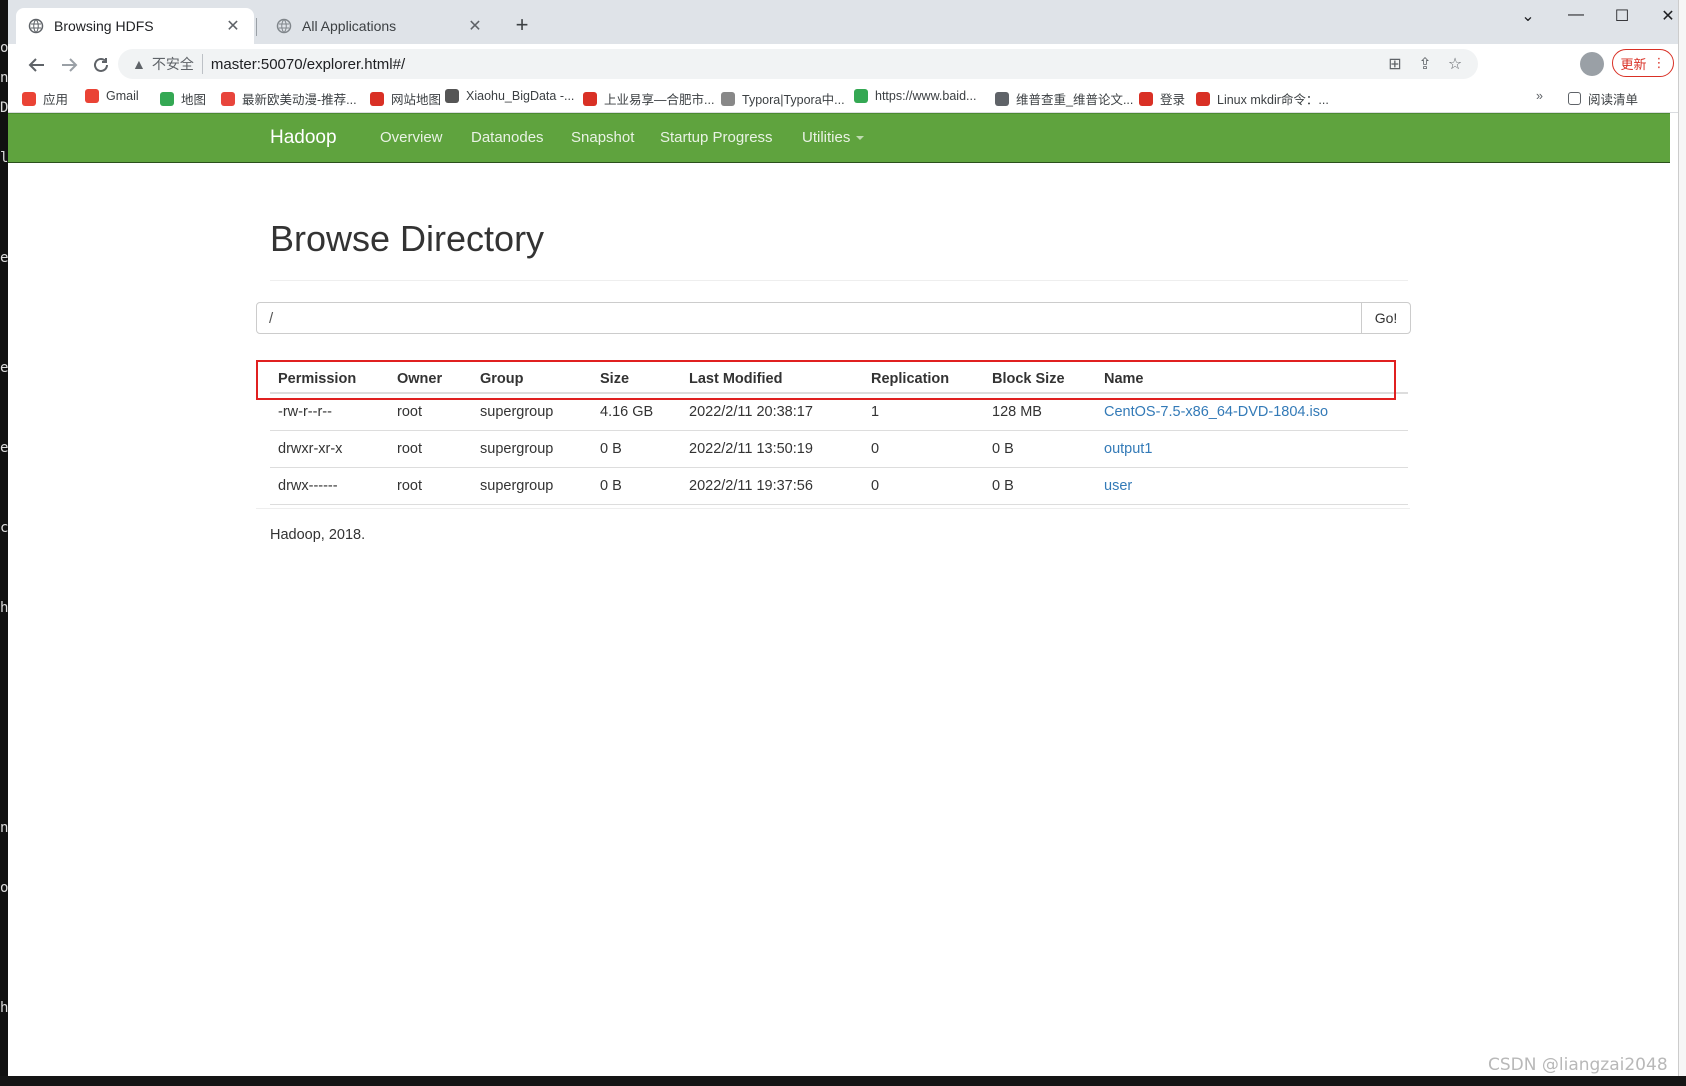 The image size is (1686, 1086). Describe the element at coordinates (303, 138) in the screenshot. I see `navbar-brand: Hadoop` at that location.